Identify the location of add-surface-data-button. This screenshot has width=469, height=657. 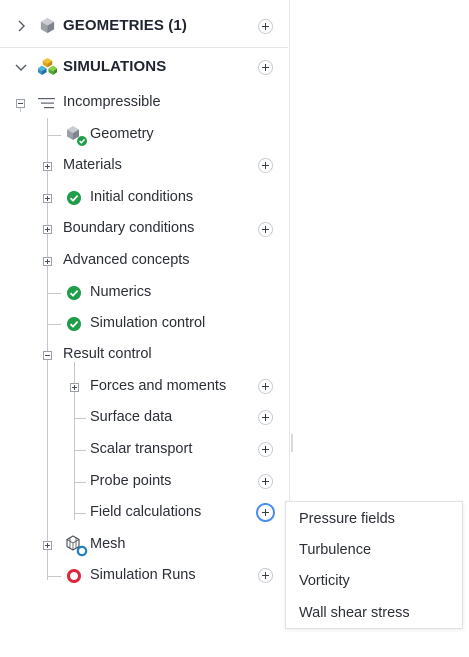
(265, 417).